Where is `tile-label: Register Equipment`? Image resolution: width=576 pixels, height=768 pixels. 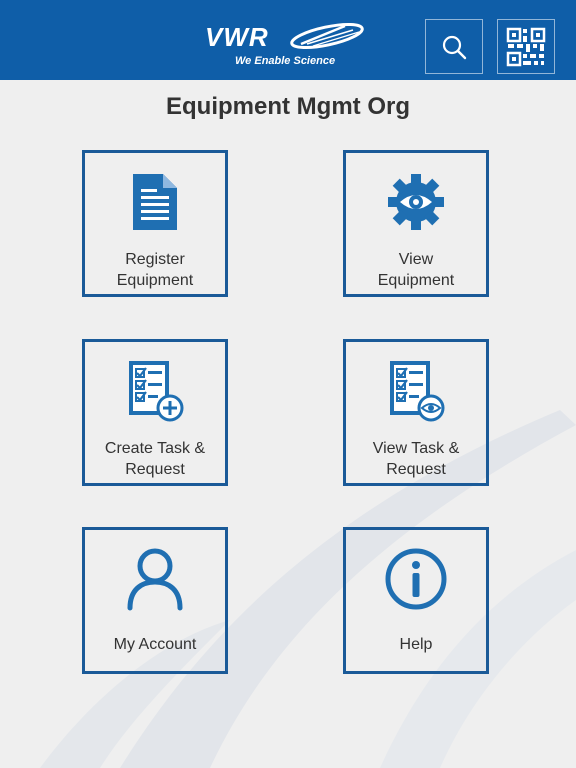 tile-label: Register Equipment is located at coordinates (155, 270).